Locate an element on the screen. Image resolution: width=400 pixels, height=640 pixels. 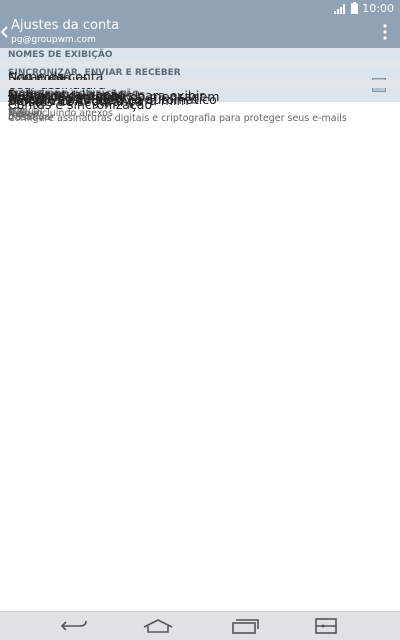
status-time: 10:00 is located at coordinates (378, 8).